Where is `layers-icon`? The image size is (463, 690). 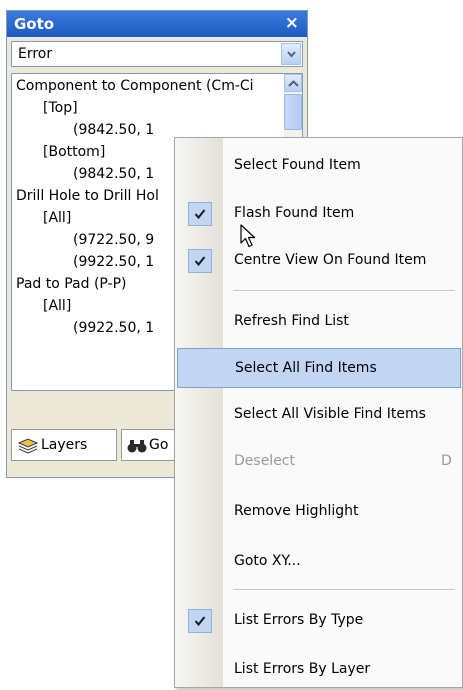 layers-icon is located at coordinates (28, 448).